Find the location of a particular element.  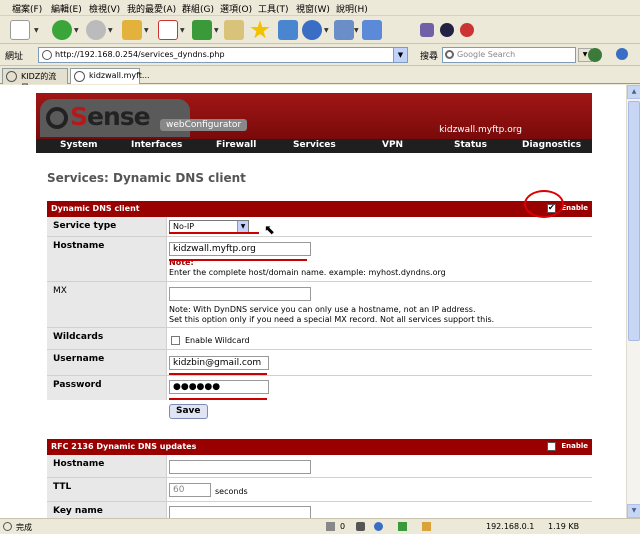

menu-help: 說明(H) is located at coordinates (352, 8).